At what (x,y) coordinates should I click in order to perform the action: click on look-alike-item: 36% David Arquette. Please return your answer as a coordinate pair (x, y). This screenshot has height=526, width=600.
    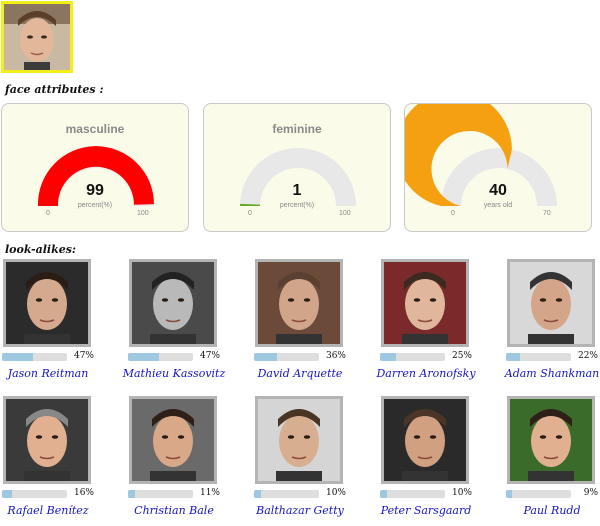
    Looking at the image, I should click on (309, 324).